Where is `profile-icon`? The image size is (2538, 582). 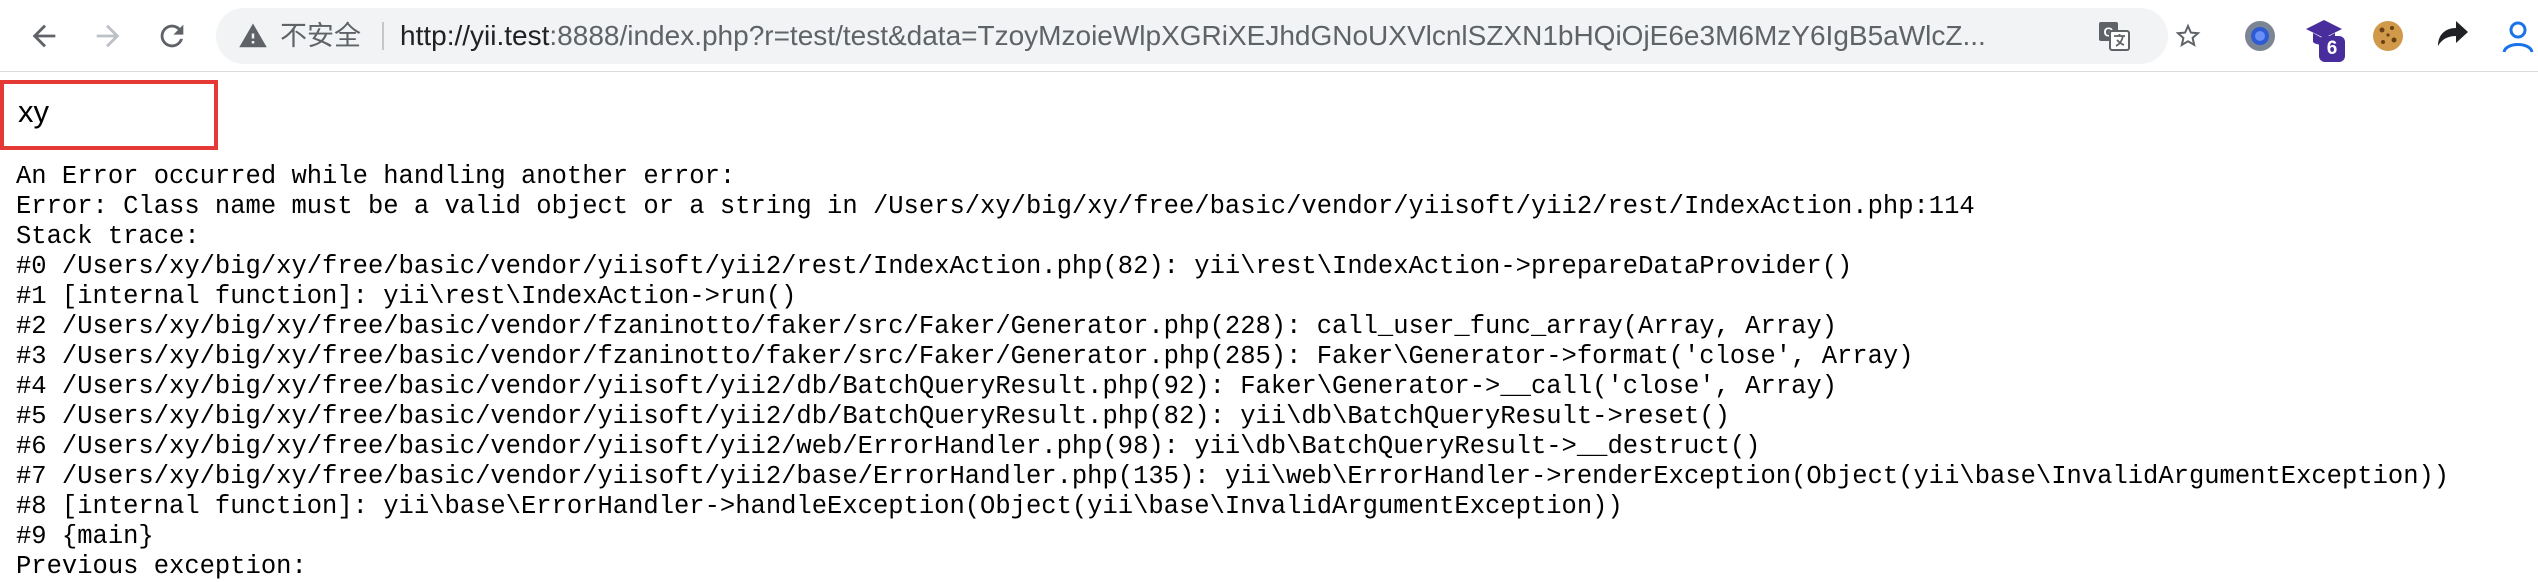
profile-icon is located at coordinates (2518, 36).